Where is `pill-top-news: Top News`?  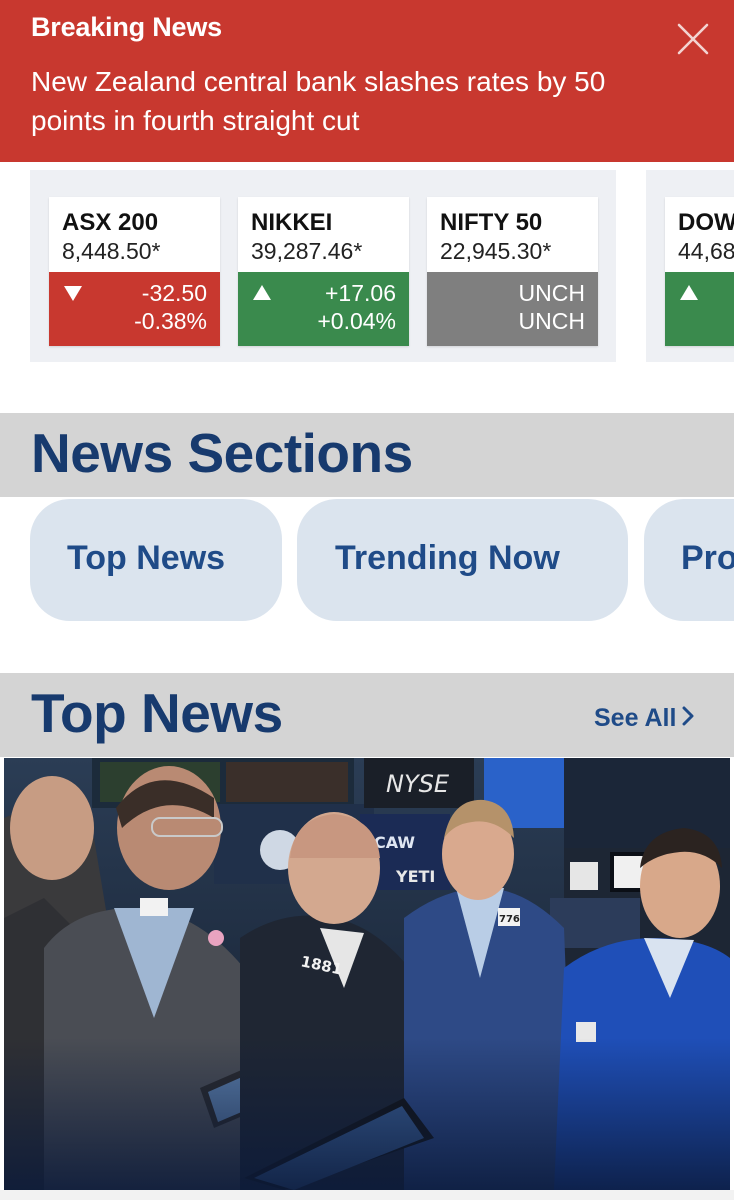 pill-top-news: Top News is located at coordinates (156, 560).